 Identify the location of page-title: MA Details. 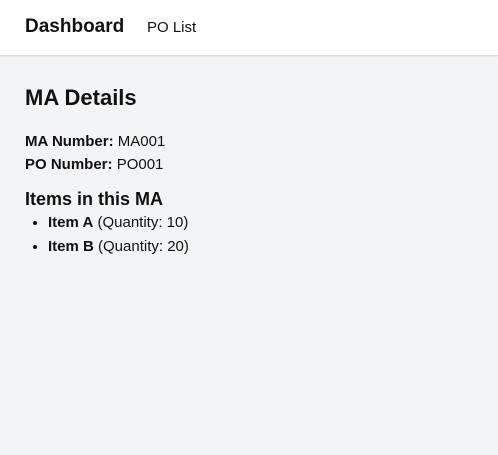
(81, 97).